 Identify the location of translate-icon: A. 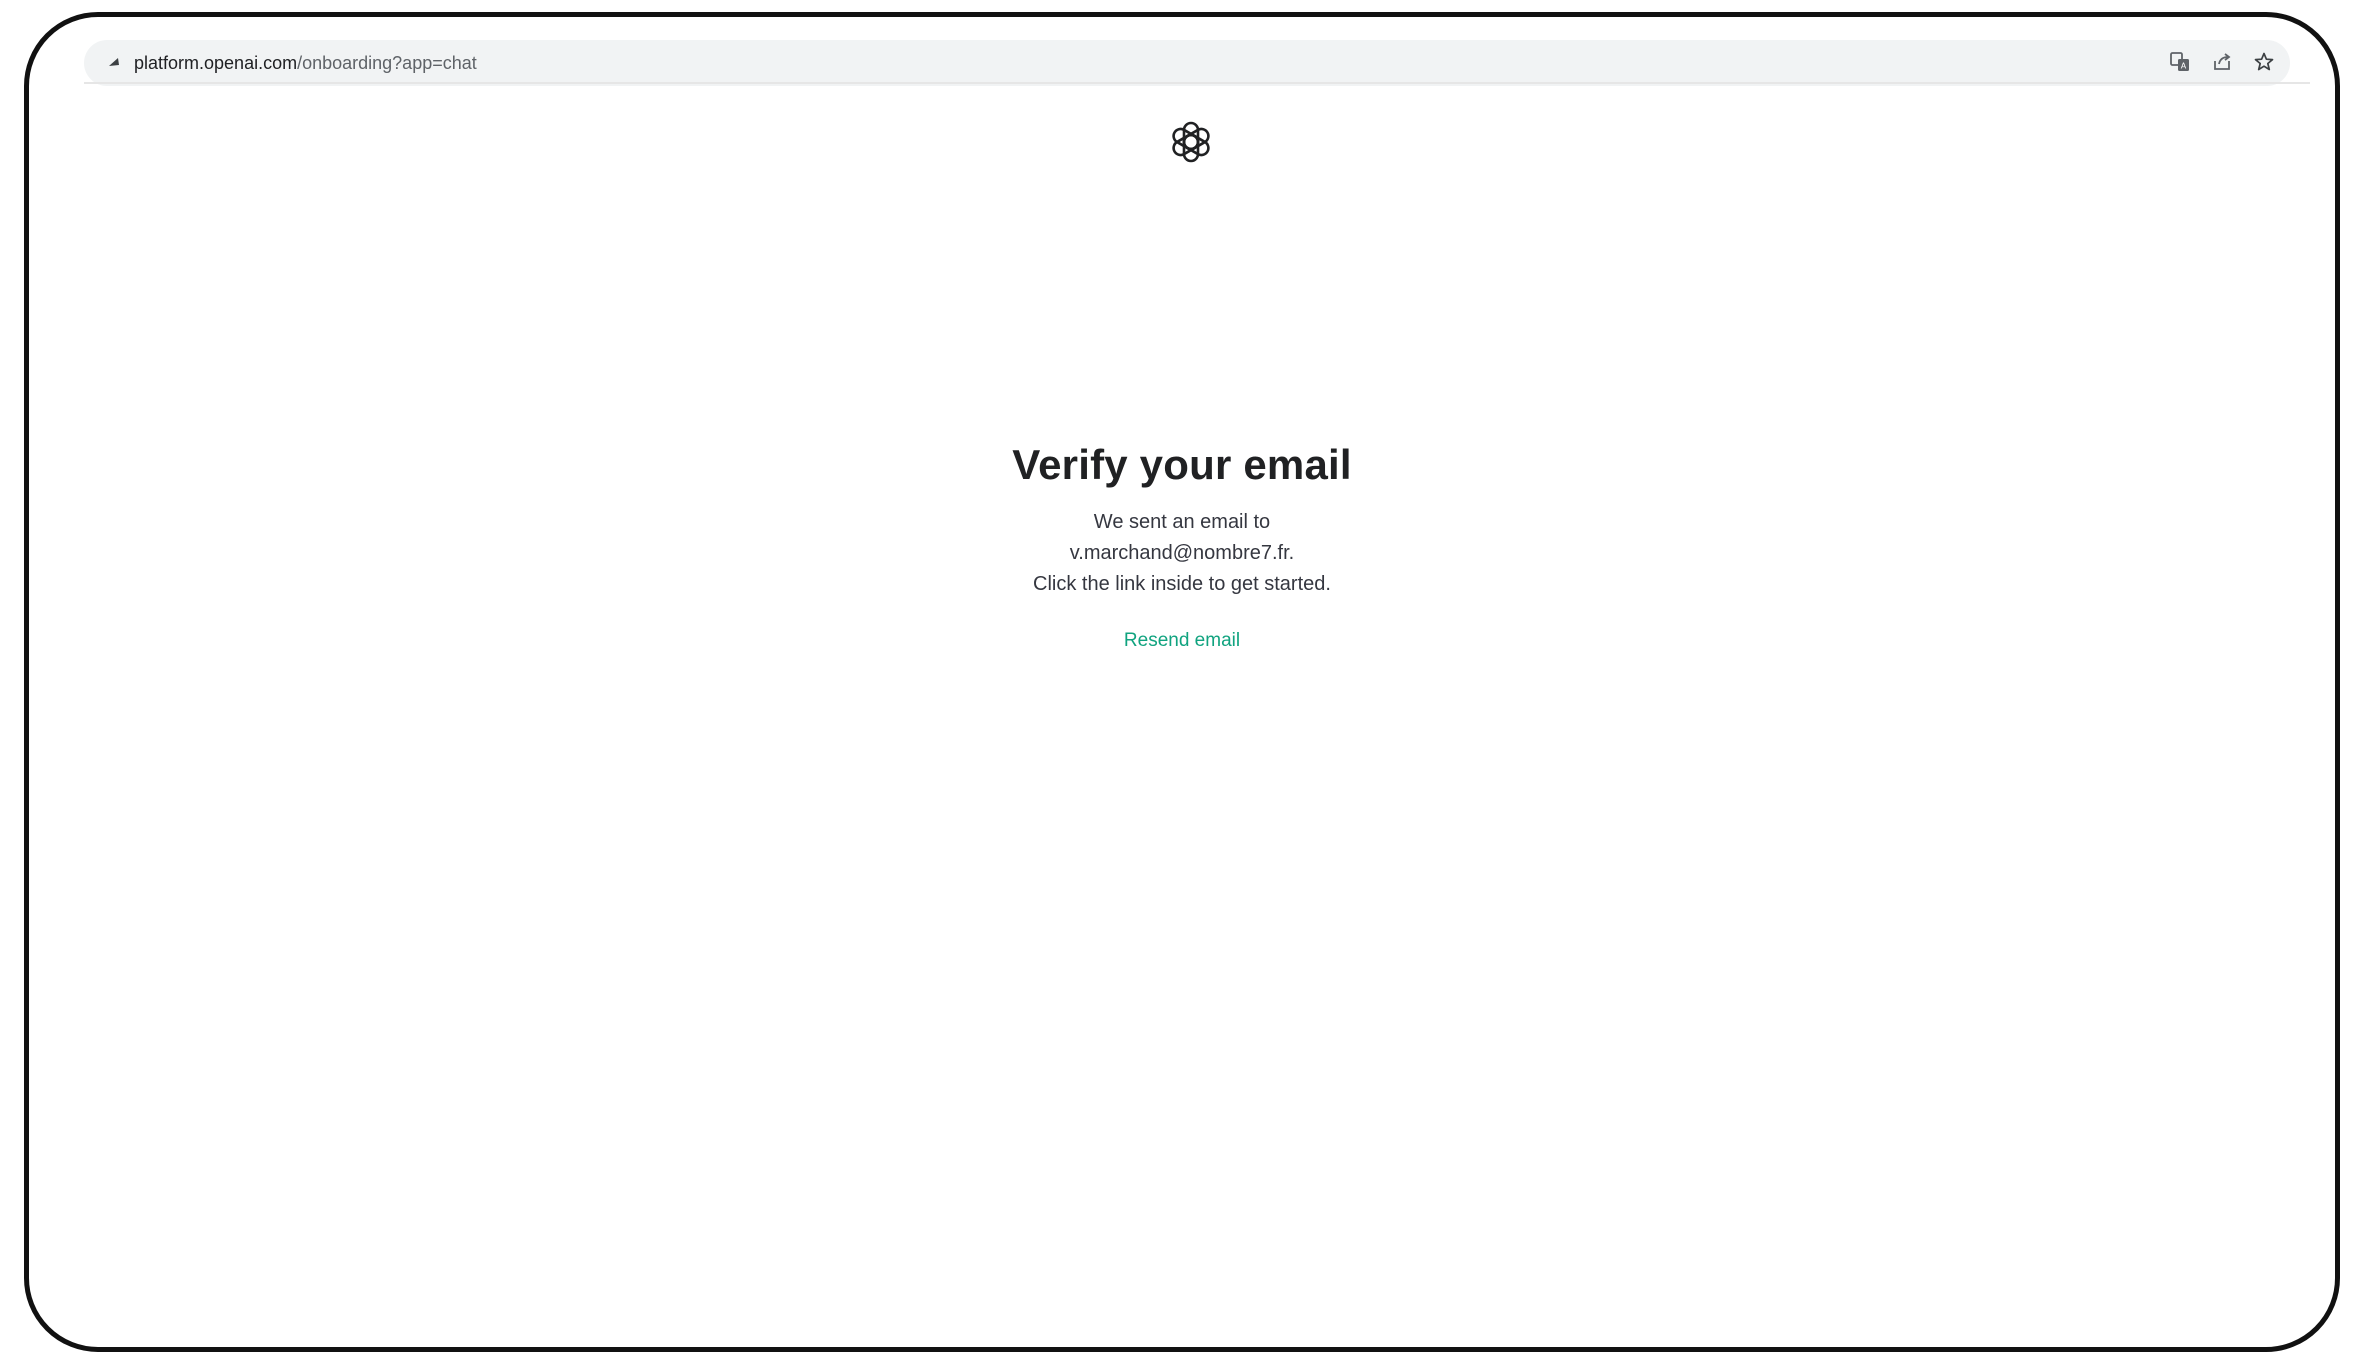
(2180, 62).